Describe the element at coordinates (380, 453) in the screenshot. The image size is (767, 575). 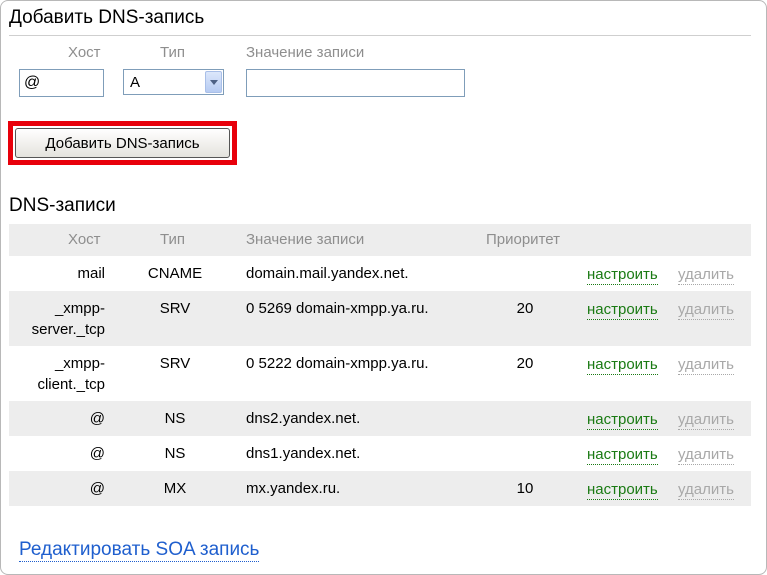
I see `table-row: @ NS dns1.yandex.net. настроить удалить` at that location.